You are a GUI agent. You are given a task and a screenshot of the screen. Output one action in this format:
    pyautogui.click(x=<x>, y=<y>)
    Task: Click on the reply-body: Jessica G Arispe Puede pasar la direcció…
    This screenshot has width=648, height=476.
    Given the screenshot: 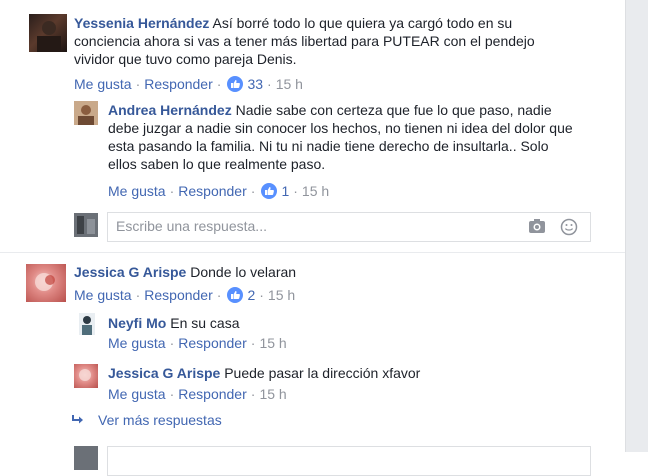 What is the action you would take?
    pyautogui.click(x=343, y=373)
    